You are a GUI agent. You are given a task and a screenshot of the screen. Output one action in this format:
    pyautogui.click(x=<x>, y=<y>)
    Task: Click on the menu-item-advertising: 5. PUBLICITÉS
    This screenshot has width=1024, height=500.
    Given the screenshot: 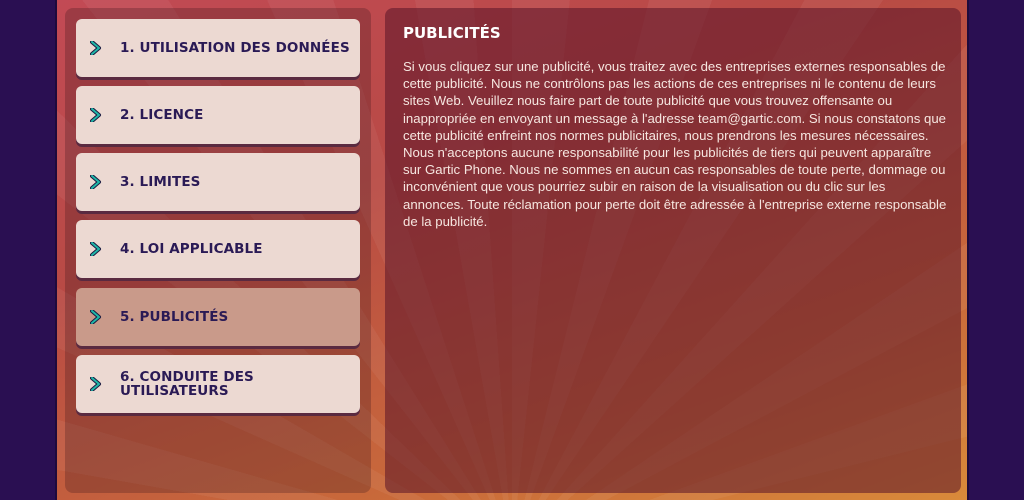 What is the action you would take?
    pyautogui.click(x=218, y=317)
    